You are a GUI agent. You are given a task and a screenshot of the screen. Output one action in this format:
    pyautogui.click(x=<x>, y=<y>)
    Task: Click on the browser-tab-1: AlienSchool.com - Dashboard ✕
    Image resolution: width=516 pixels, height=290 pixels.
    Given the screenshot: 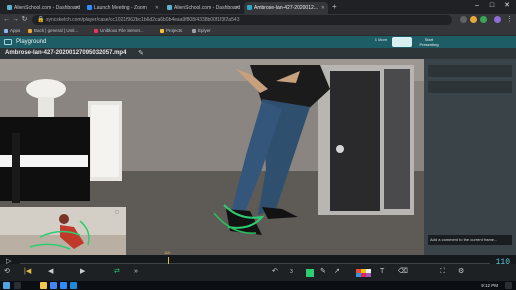 What is the action you would take?
    pyautogui.click(x=43, y=8)
    